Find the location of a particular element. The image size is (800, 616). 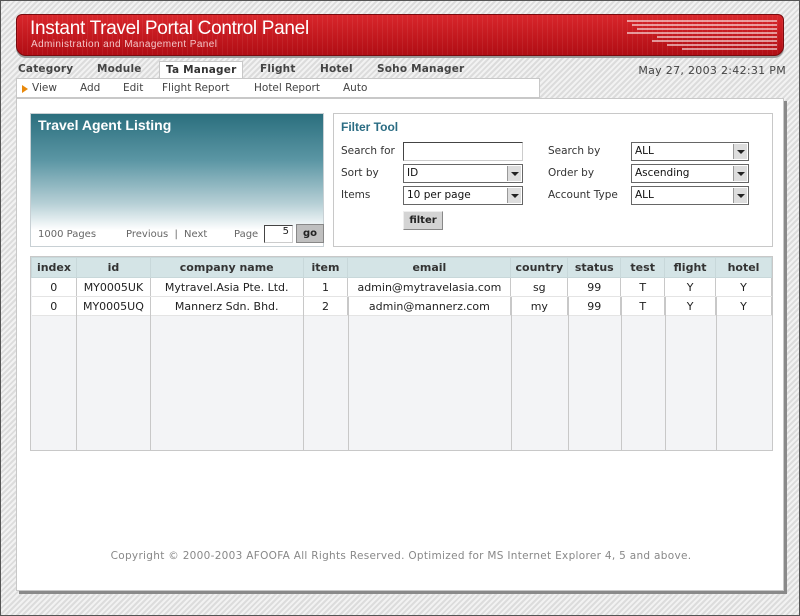

pager: Previous | Next is located at coordinates (168, 234).